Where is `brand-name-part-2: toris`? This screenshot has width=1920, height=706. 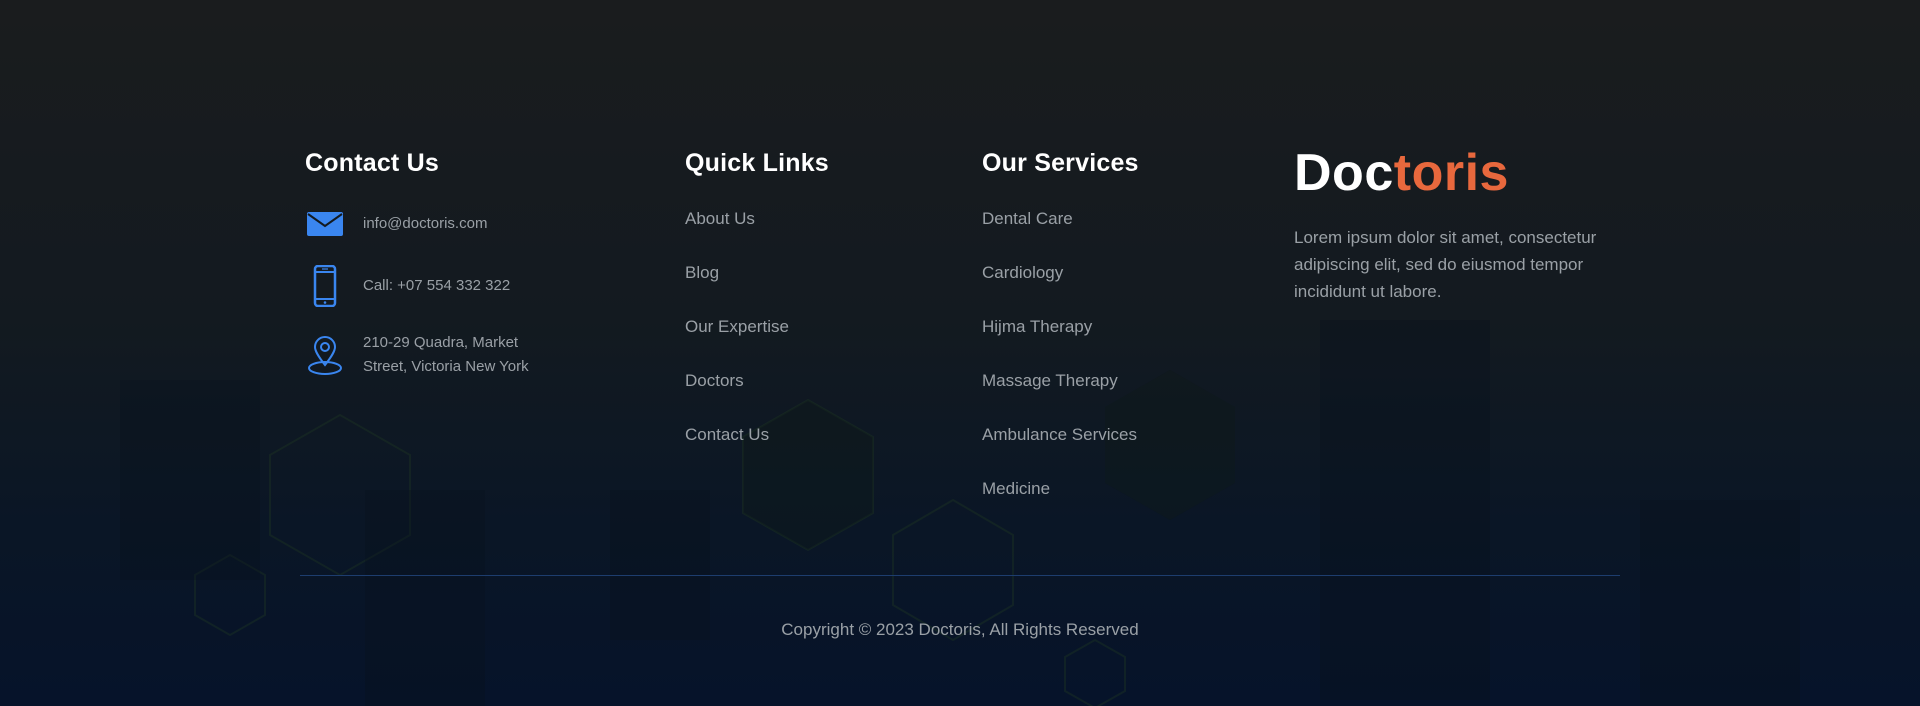 brand-name-part-2: toris is located at coordinates (1451, 173).